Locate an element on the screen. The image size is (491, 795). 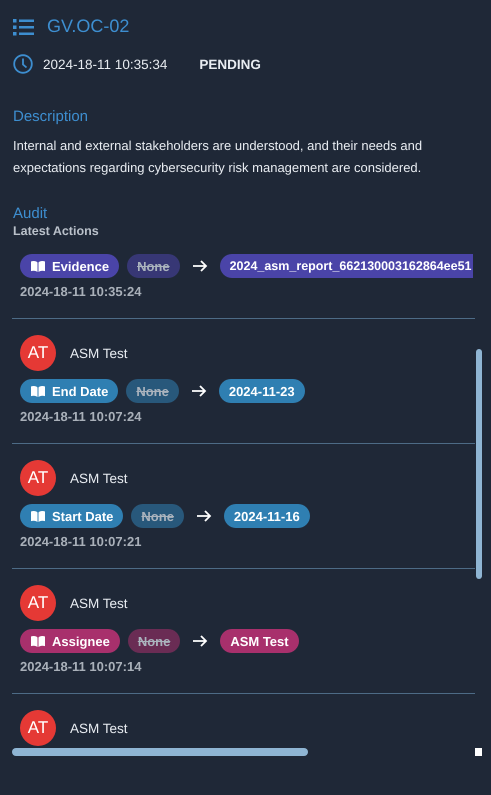
new-value-tag: 2024-11-16 is located at coordinates (267, 516).